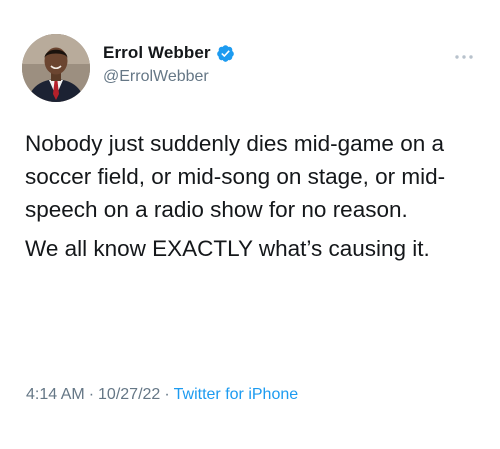 Image resolution: width=500 pixels, height=449 pixels. I want to click on avatar, so click(56, 68).